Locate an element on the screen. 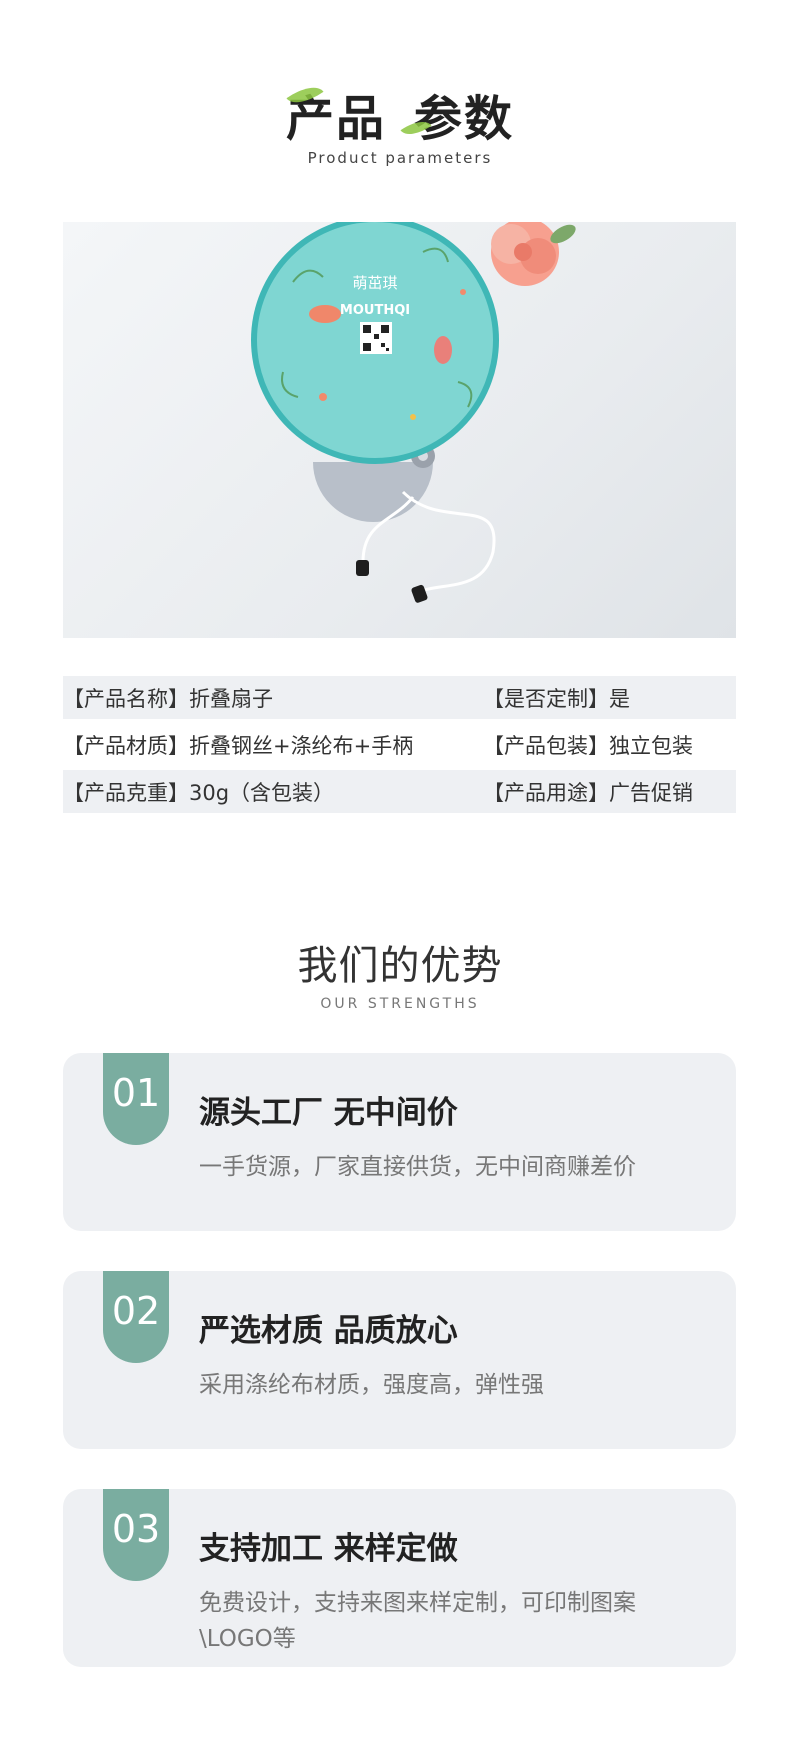  spec-packaging: 【产品包装】独立包装 is located at coordinates (588, 745).